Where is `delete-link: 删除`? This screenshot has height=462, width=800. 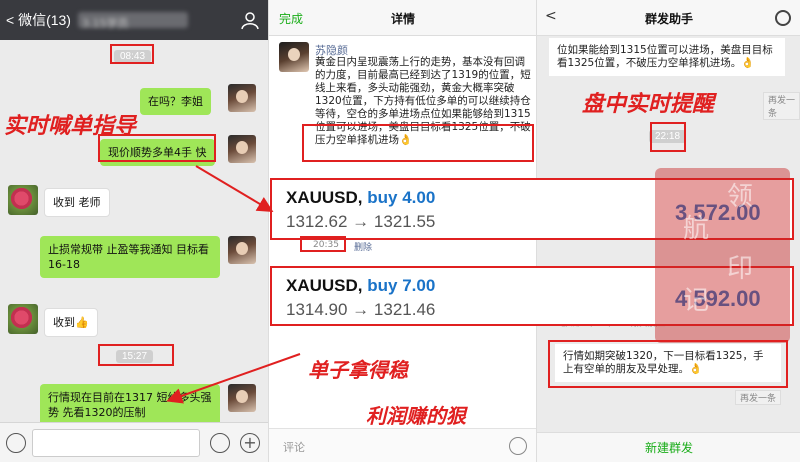
delete-link: 删除 is located at coordinates (363, 246).